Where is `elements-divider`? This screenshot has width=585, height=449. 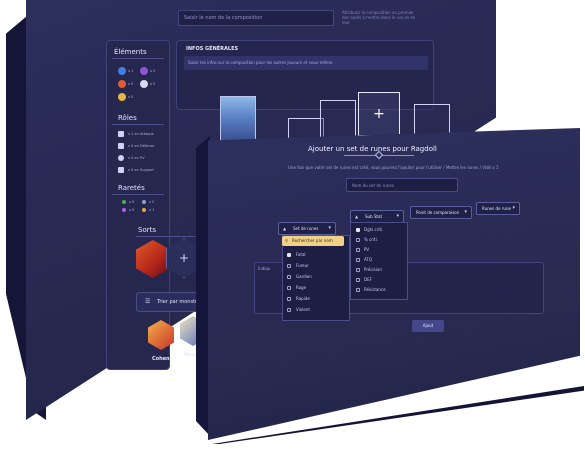 elements-divider is located at coordinates (138, 58).